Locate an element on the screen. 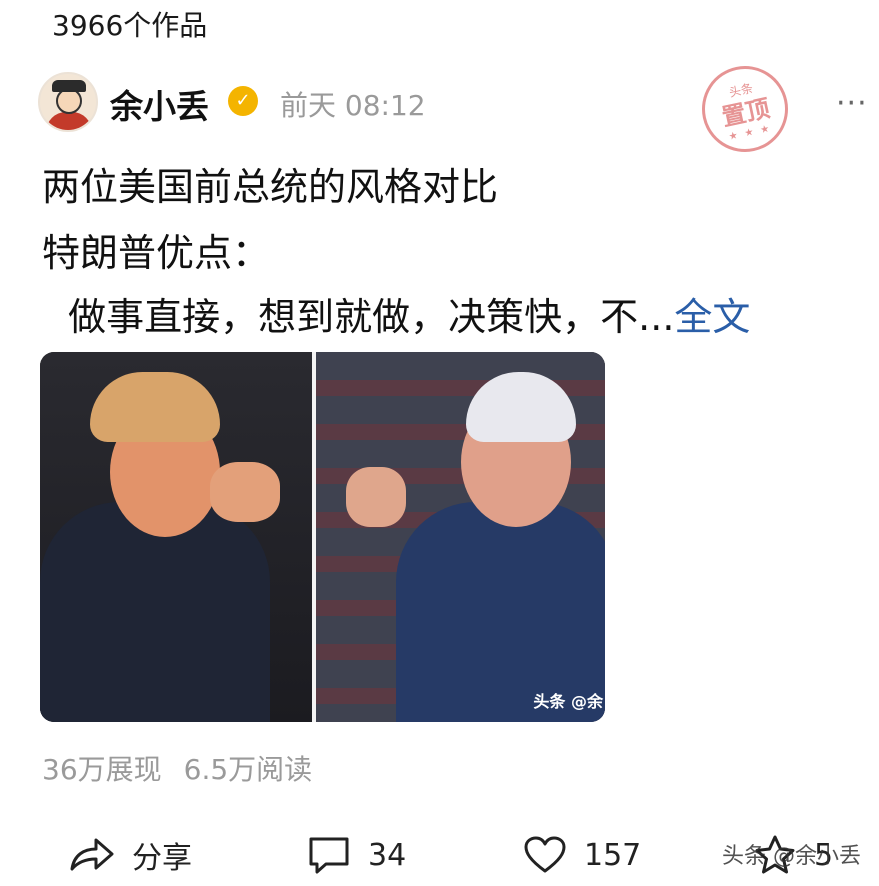 Image resolution: width=879 pixels, height=886 pixels. share-button: 分享 is located at coordinates (130, 855).